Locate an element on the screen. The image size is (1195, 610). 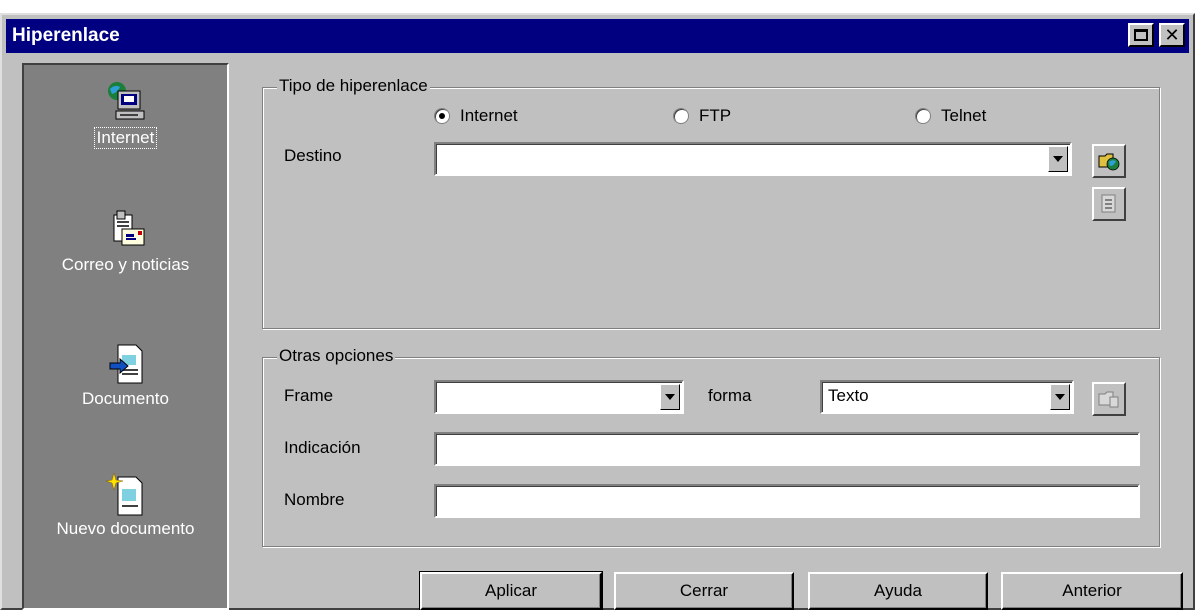
close-dialog-button: Cerrar is located at coordinates (704, 591).